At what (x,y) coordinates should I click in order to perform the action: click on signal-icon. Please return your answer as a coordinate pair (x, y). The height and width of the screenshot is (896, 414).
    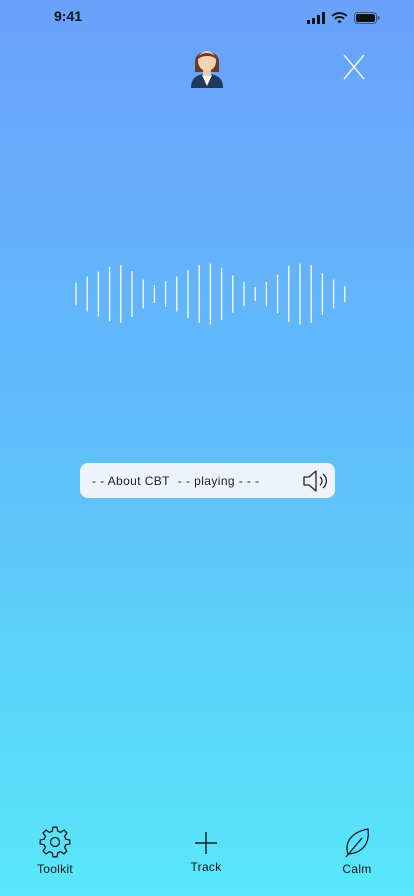
    Looking at the image, I should click on (316, 18).